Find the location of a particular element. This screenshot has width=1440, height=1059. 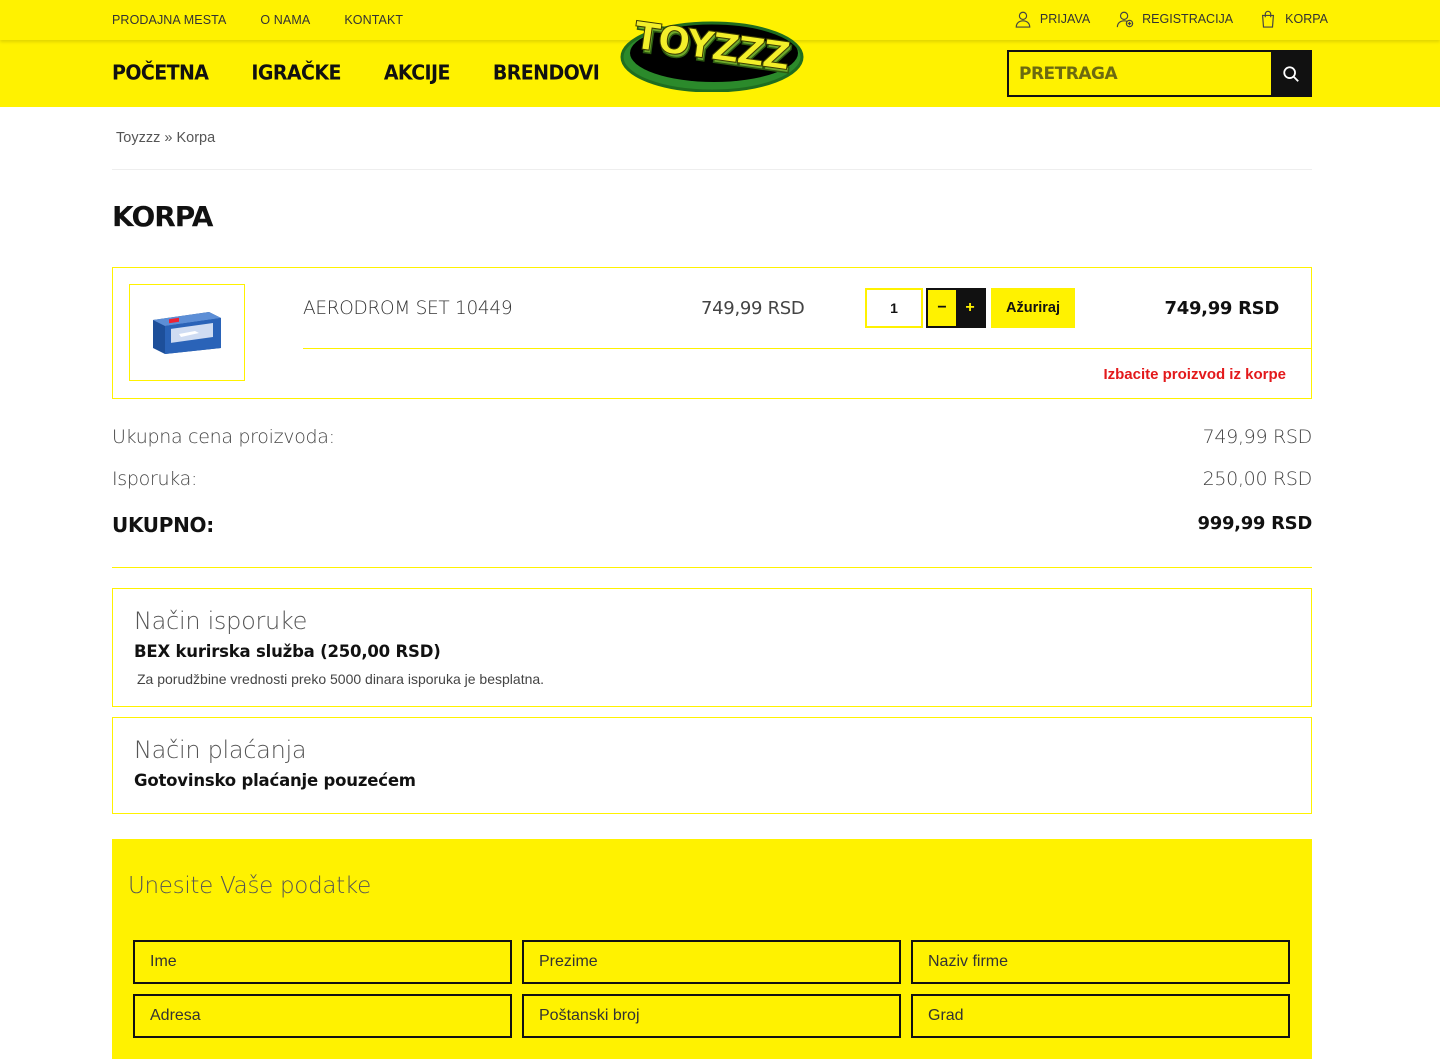

top-links: PRODAJNA MESTA O NAMA KONTAKT is located at coordinates (257, 20).